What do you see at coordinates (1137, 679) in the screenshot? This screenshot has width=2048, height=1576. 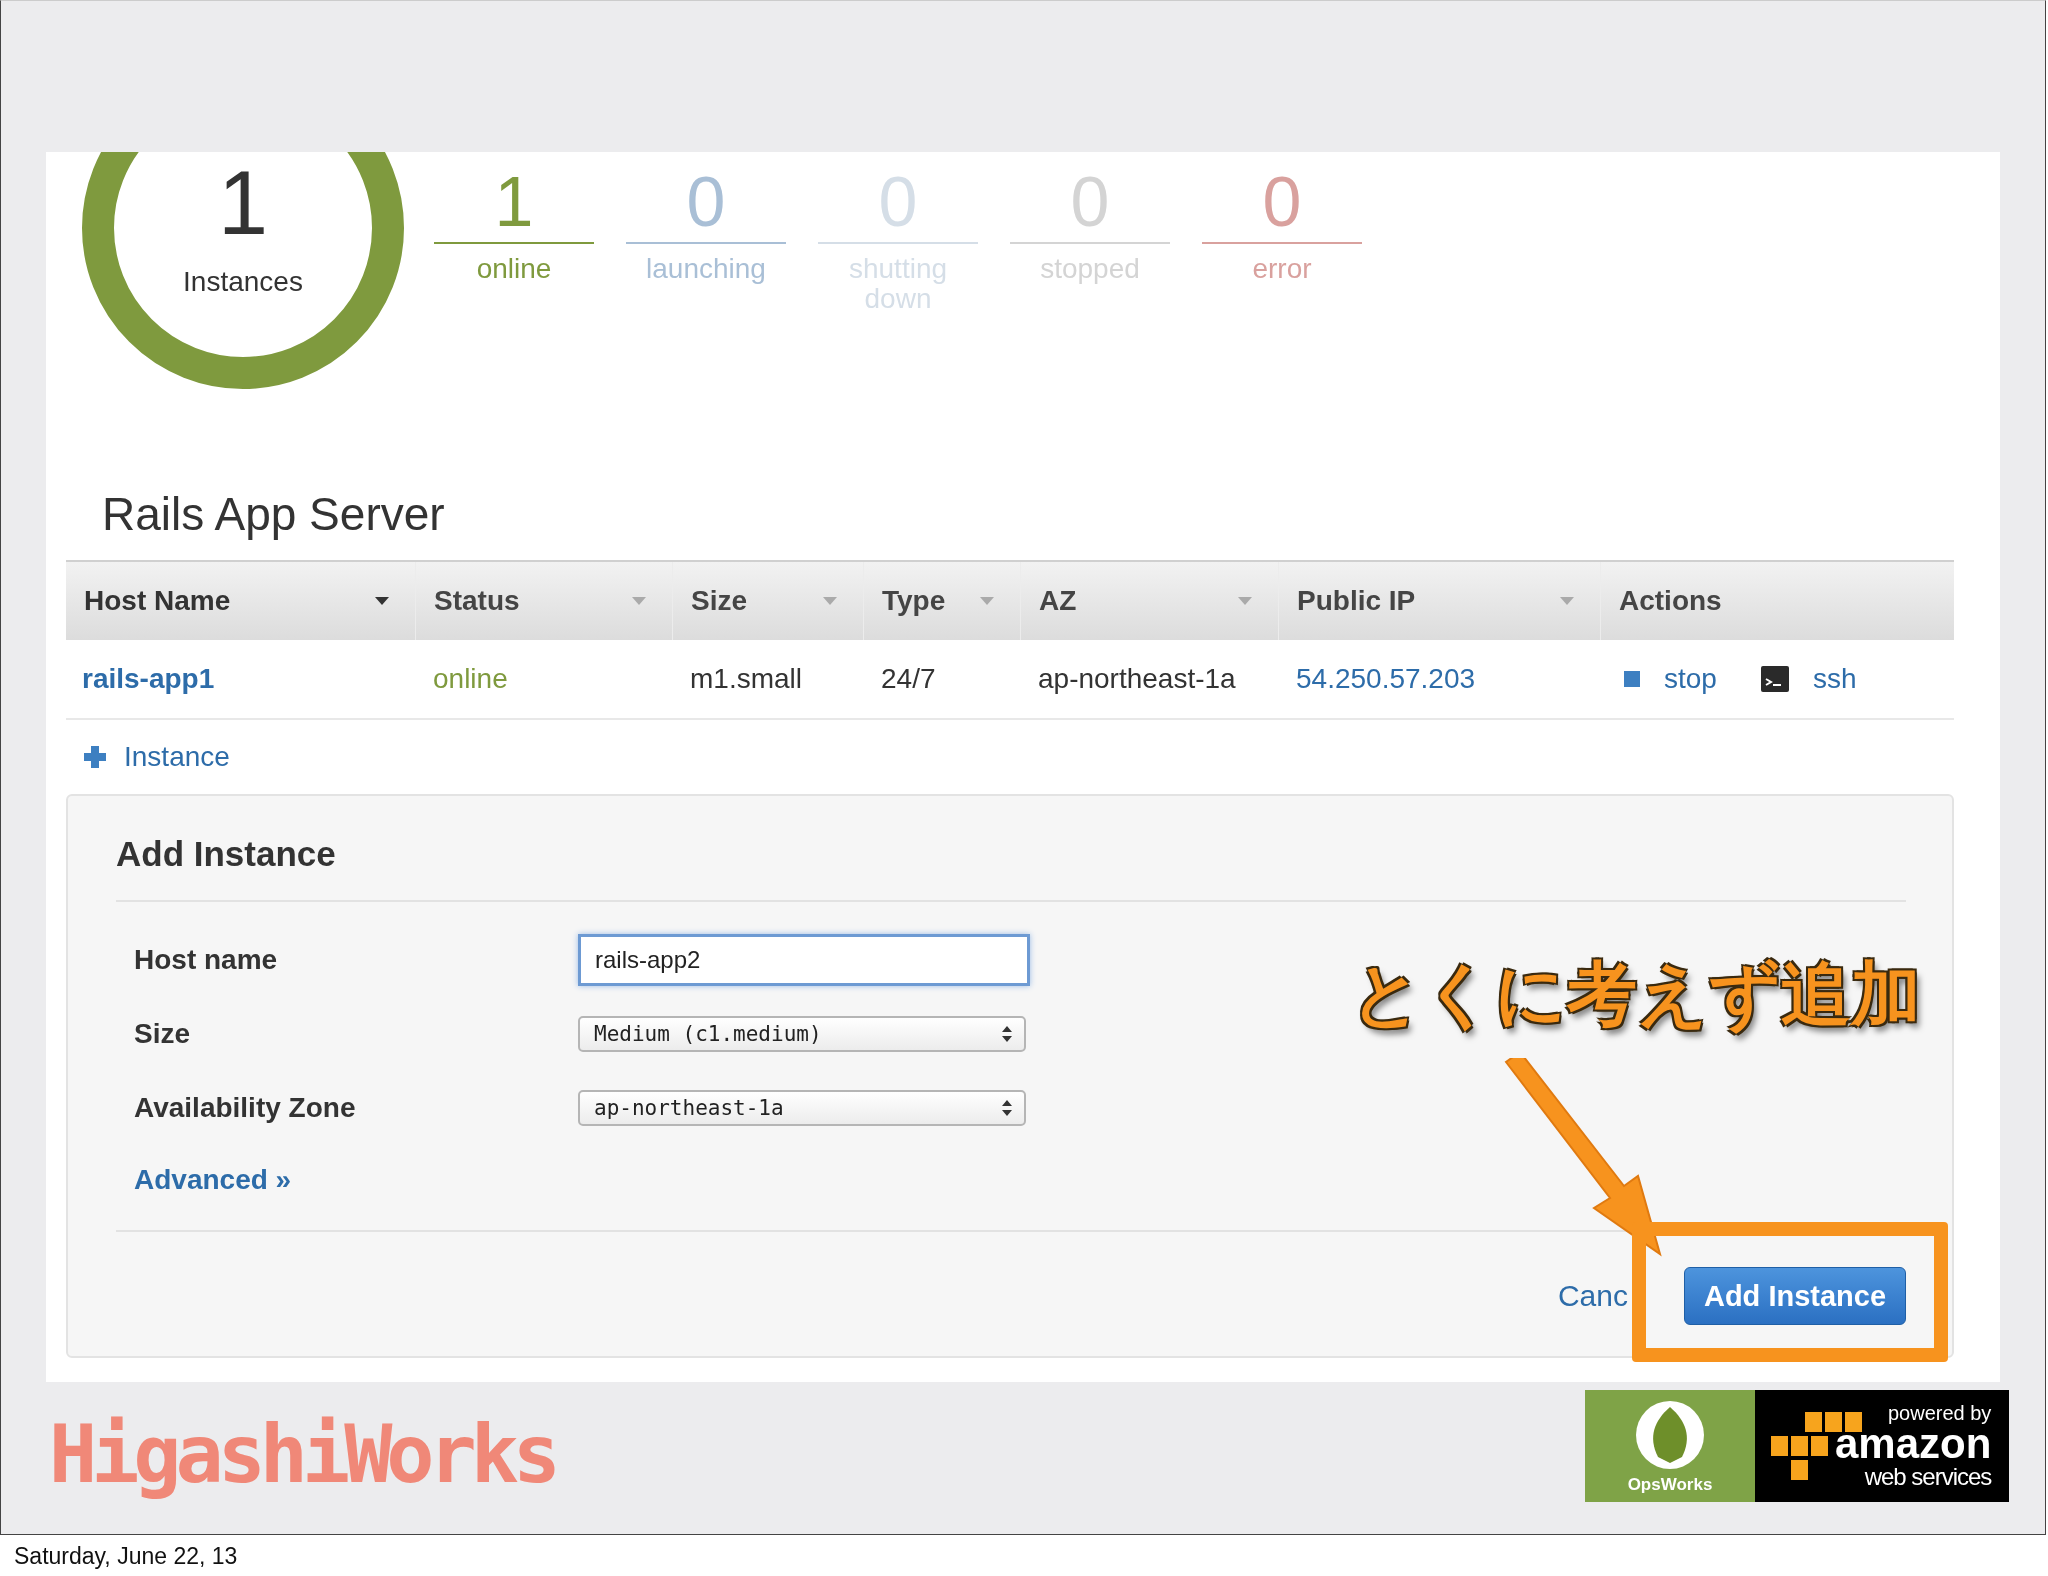 I see `table-cell: ap-northeast-1a` at bounding box center [1137, 679].